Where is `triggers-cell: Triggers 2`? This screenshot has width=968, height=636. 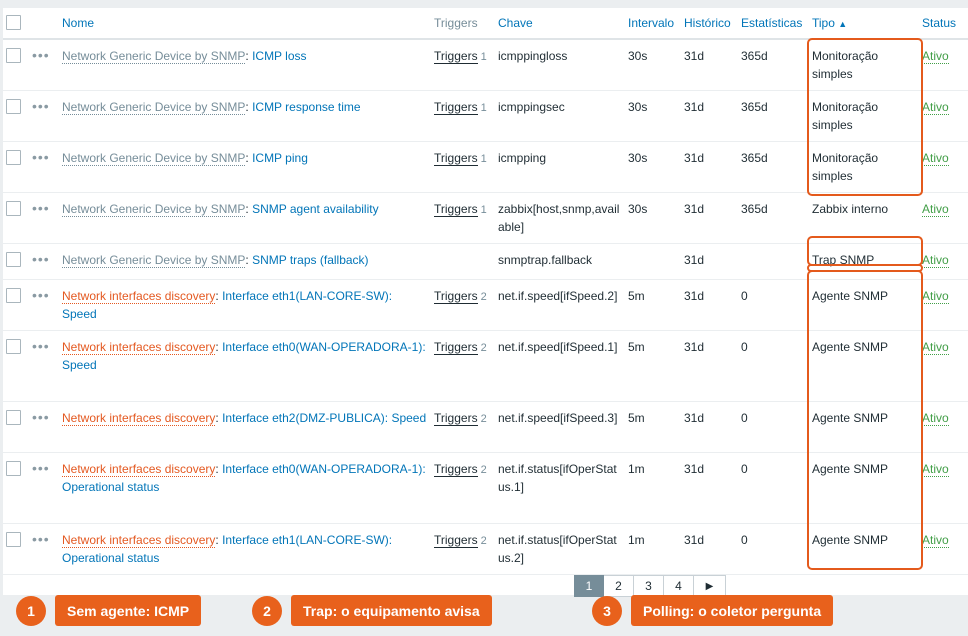
triggers-cell: Triggers 2 is located at coordinates (463, 549).